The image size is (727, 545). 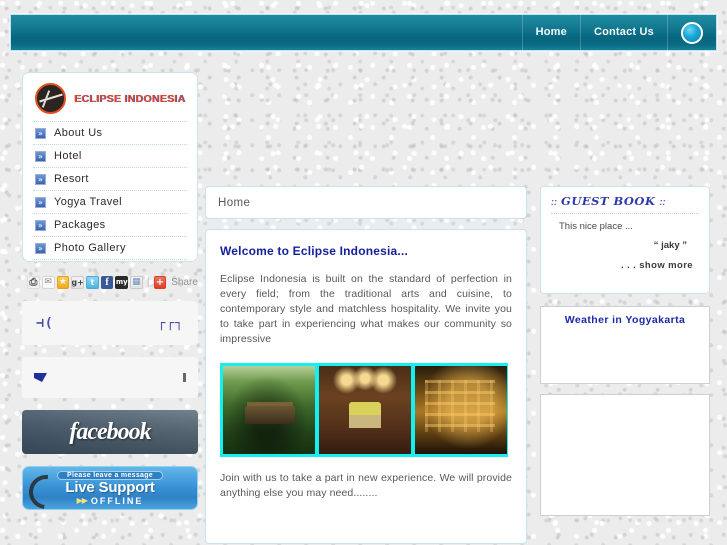 What do you see at coordinates (71, 179) in the screenshot?
I see `sidebar-item-label: Resort` at bounding box center [71, 179].